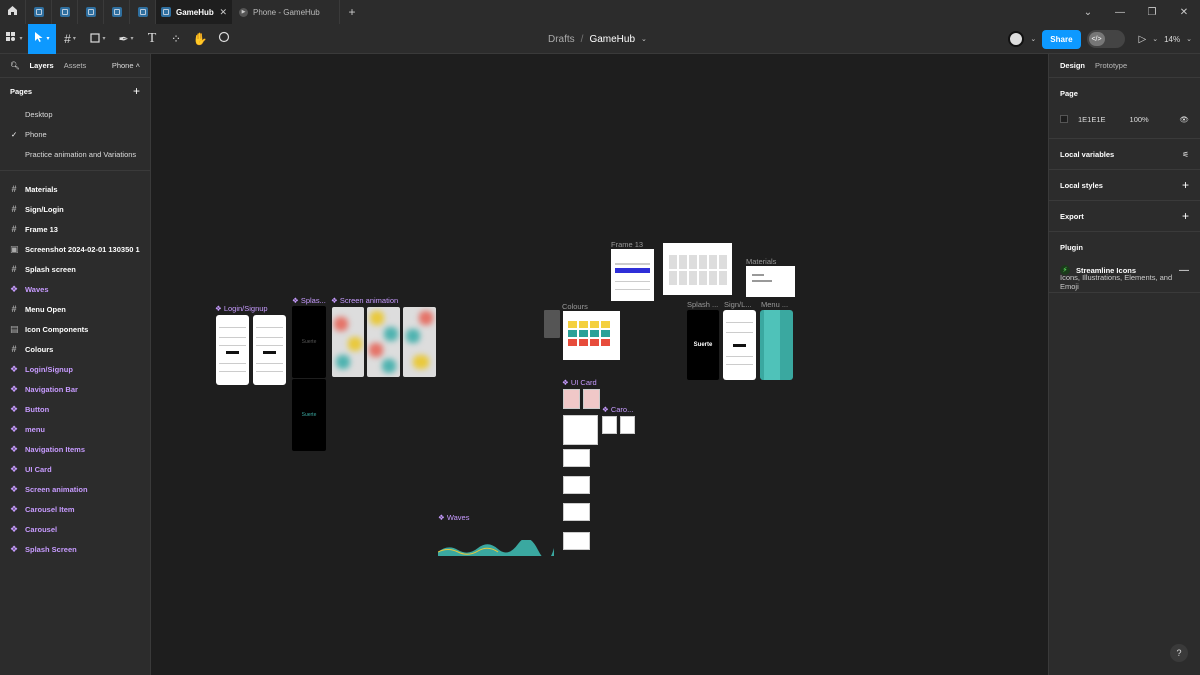  Describe the element at coordinates (739, 345) in the screenshot. I see `sign-login-frame` at that location.